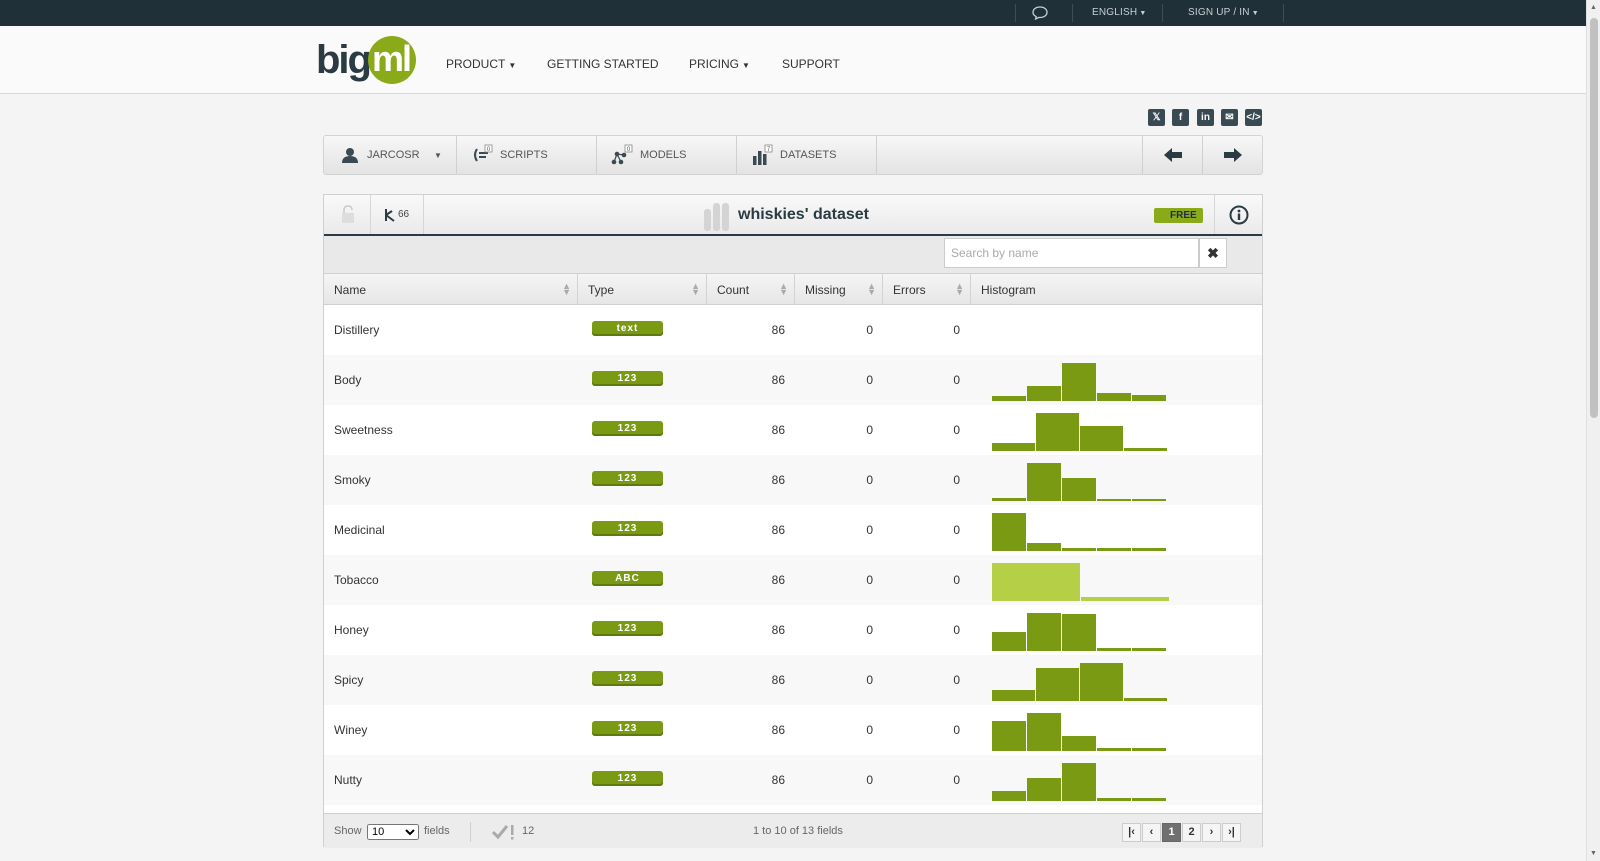  I want to click on user-menu: JARCOSR ▼, so click(390, 155).